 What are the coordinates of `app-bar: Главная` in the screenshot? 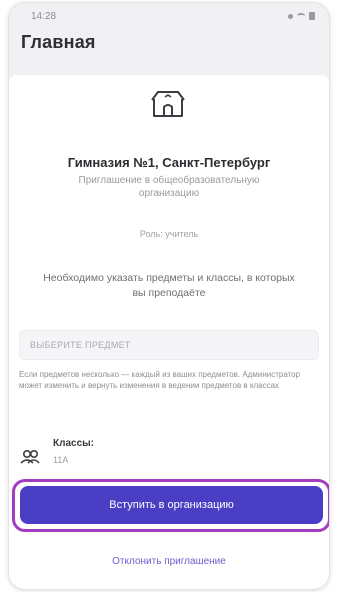 It's located at (169, 46).